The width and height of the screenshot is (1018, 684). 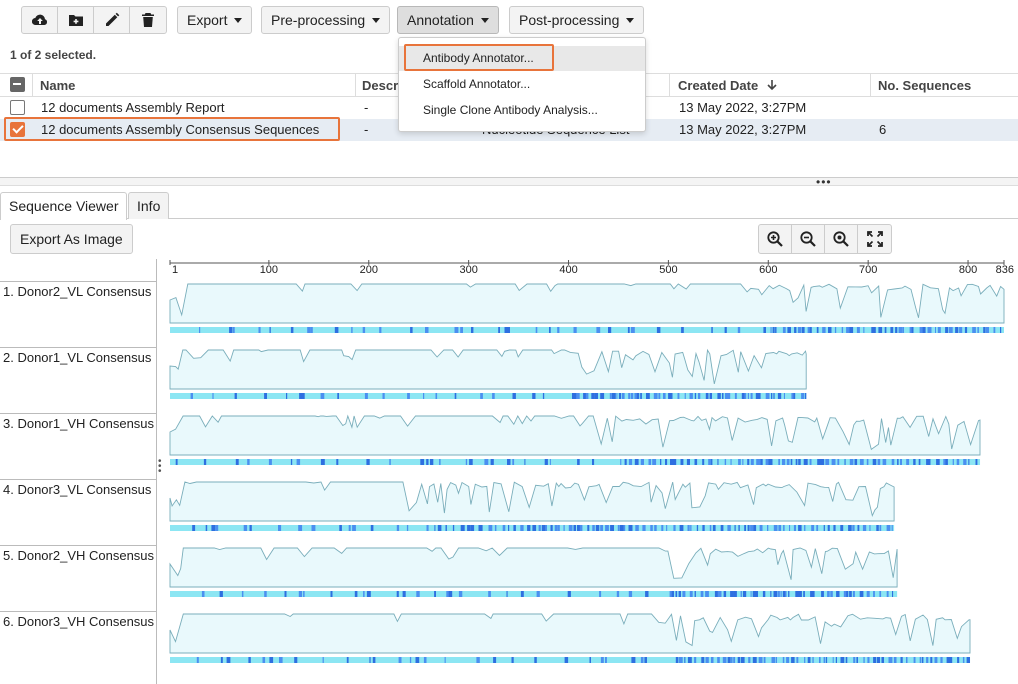 I want to click on zoom-fit-button, so click(x=841, y=239).